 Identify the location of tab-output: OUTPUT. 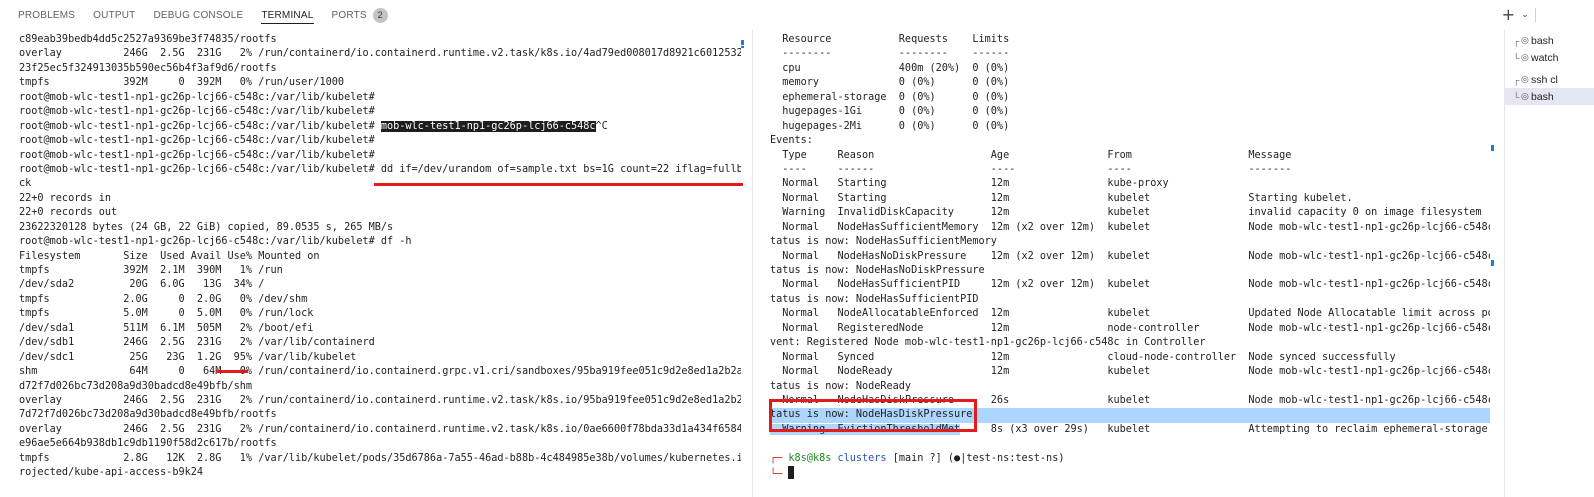
(114, 15).